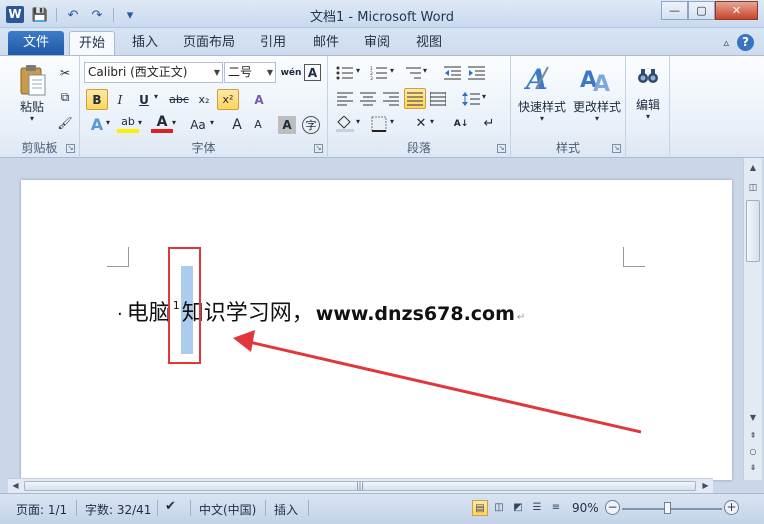 The image size is (764, 524). I want to click on help-icon: ?, so click(745, 42).